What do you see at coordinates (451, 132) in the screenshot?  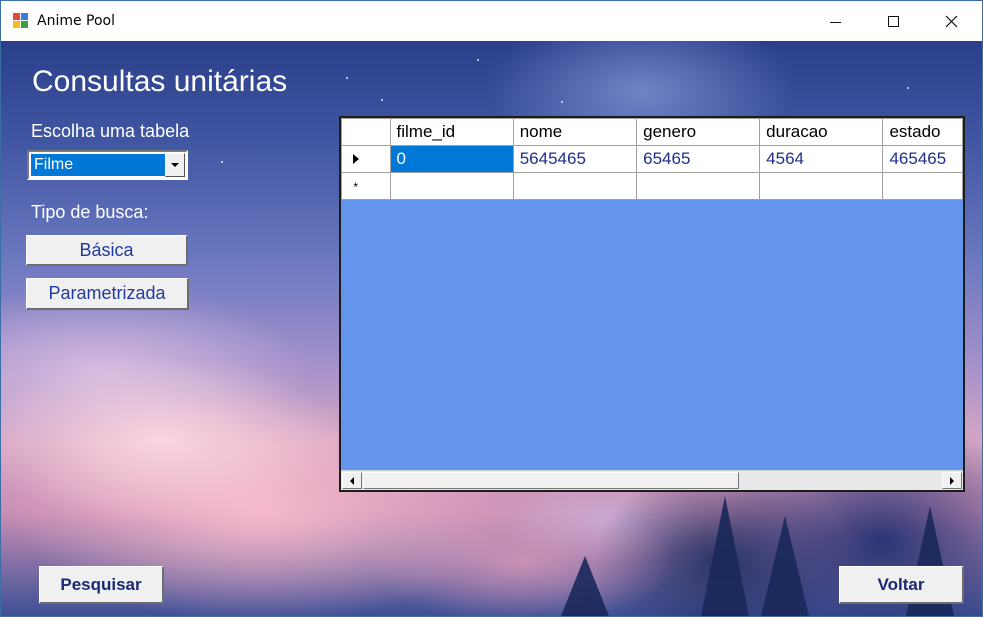 I see `column-header: filme_id` at bounding box center [451, 132].